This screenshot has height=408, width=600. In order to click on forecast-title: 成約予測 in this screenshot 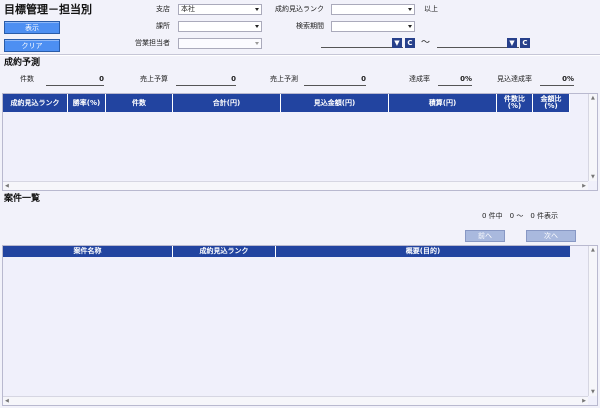, I will do `click(22, 63)`.